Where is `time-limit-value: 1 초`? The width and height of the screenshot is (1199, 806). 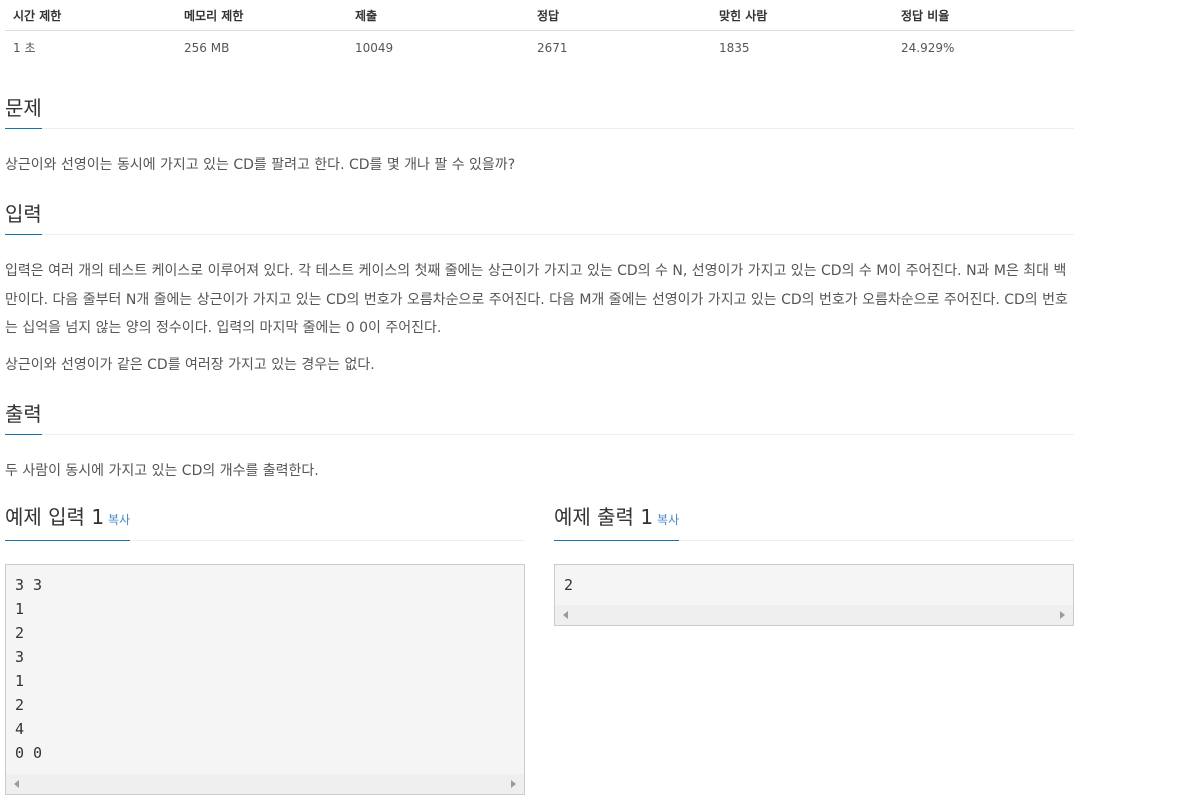 time-limit-value: 1 초 is located at coordinates (24, 48).